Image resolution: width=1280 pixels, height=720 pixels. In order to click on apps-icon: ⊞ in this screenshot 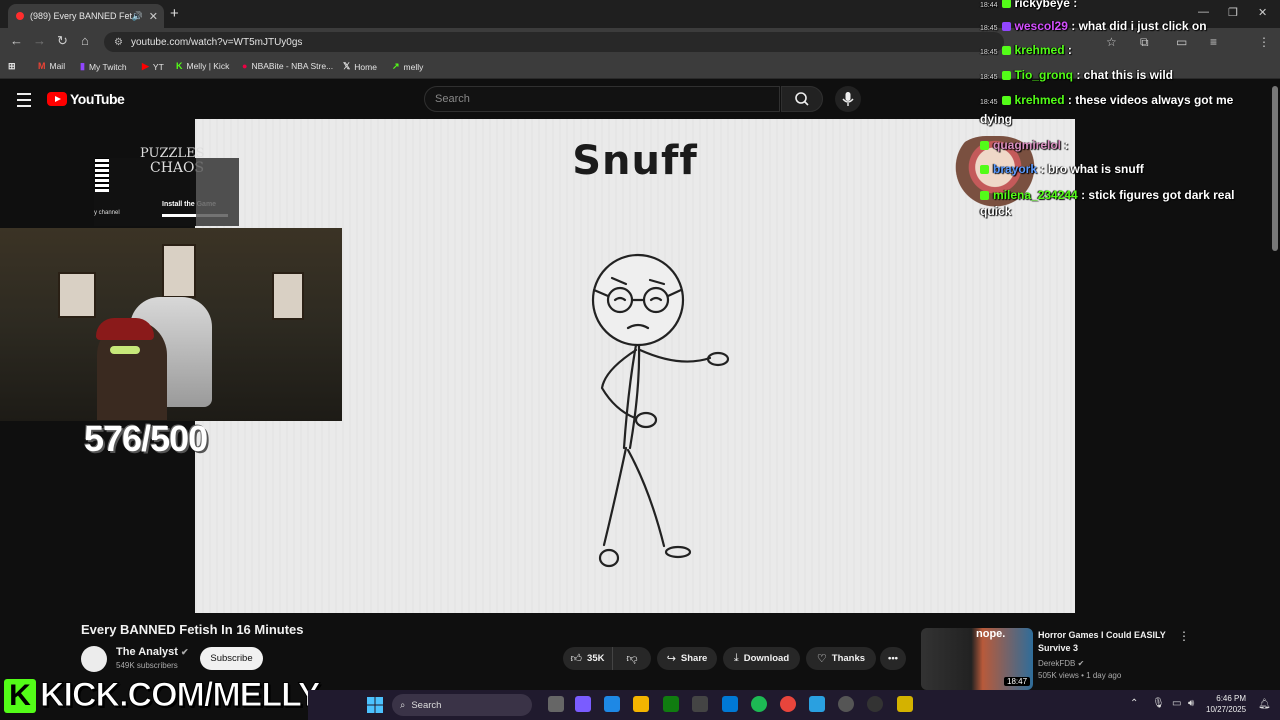, I will do `click(14, 66)`.